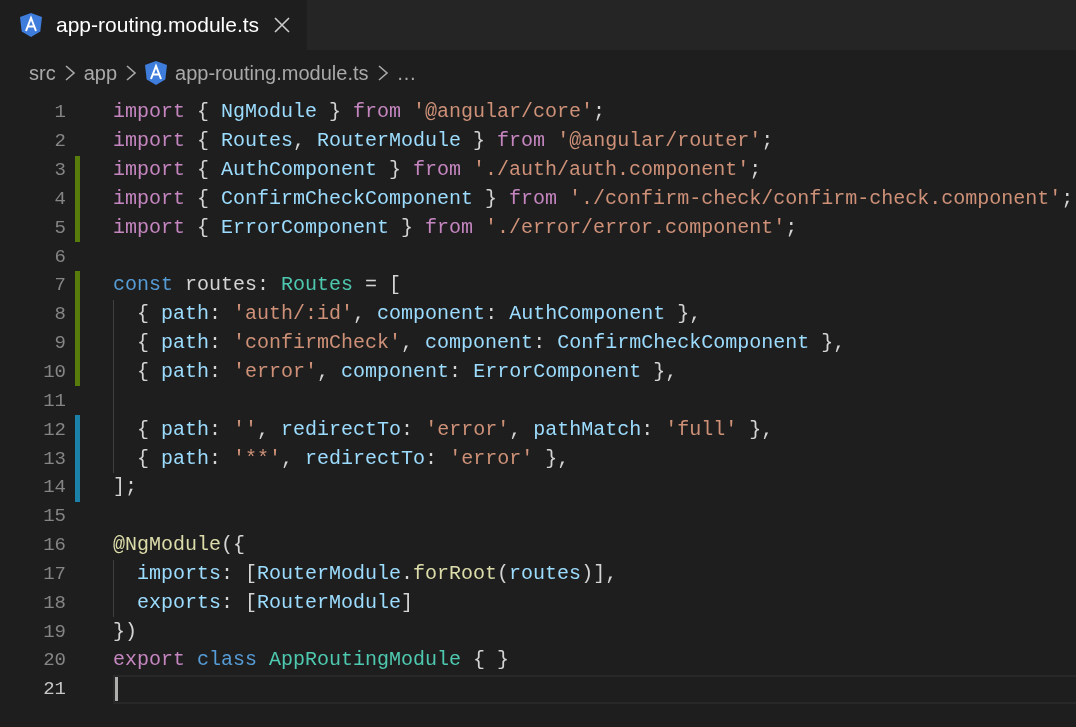 This screenshot has height=727, width=1076. I want to click on line-number: 20, so click(54, 660).